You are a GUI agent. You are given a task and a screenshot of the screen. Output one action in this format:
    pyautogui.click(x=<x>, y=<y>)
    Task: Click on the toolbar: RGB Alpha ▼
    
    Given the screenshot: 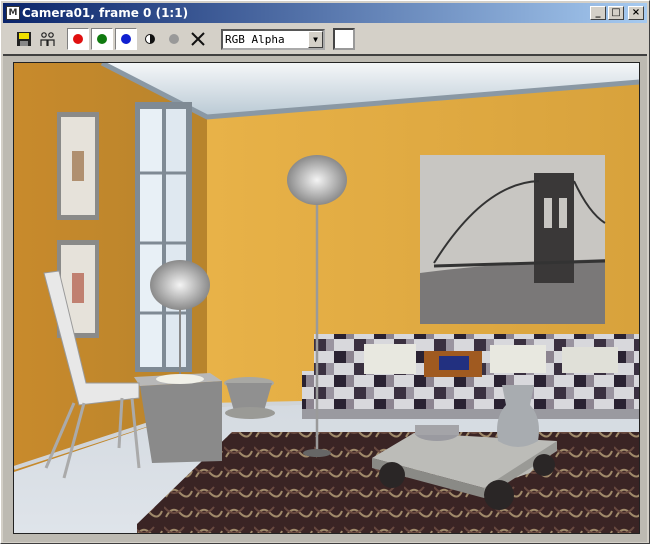 What is the action you would take?
    pyautogui.click(x=325, y=39)
    